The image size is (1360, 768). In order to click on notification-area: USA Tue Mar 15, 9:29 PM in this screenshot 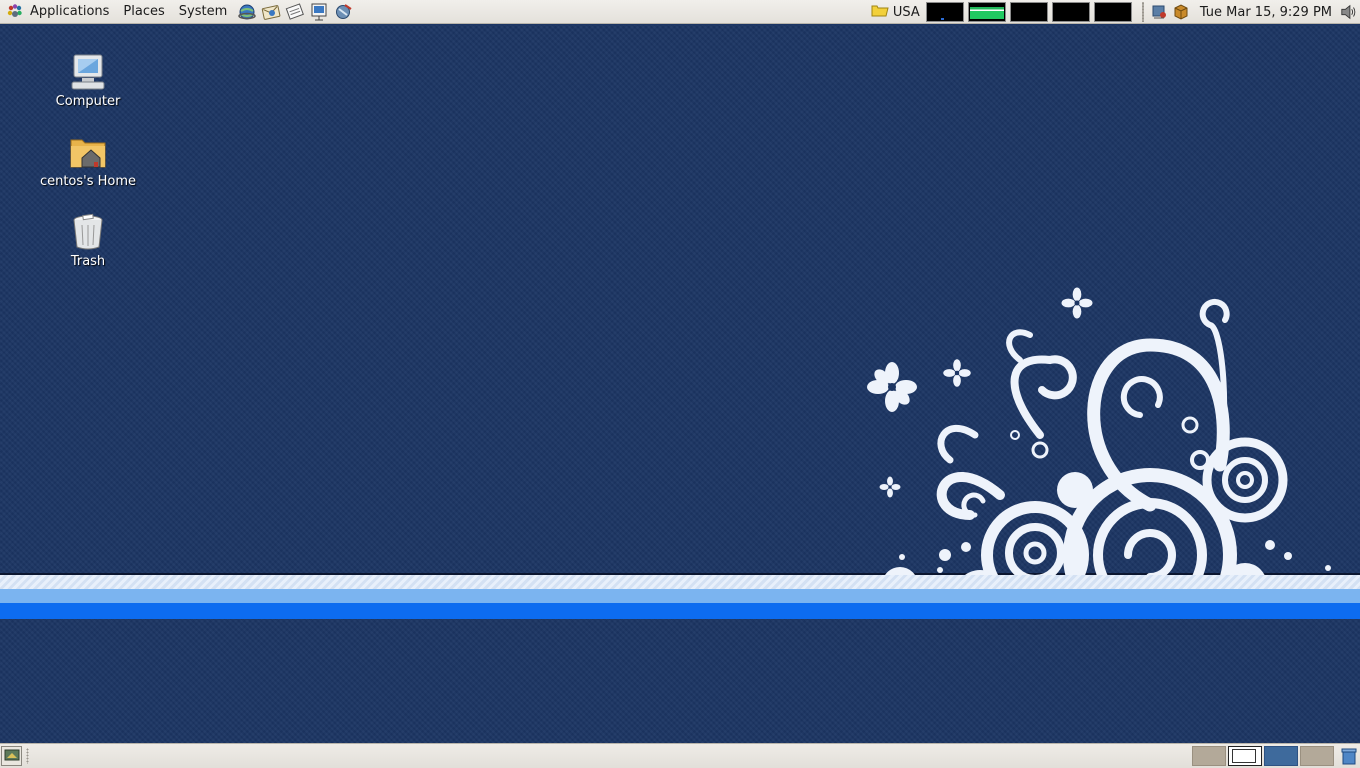, I will do `click(1115, 12)`.